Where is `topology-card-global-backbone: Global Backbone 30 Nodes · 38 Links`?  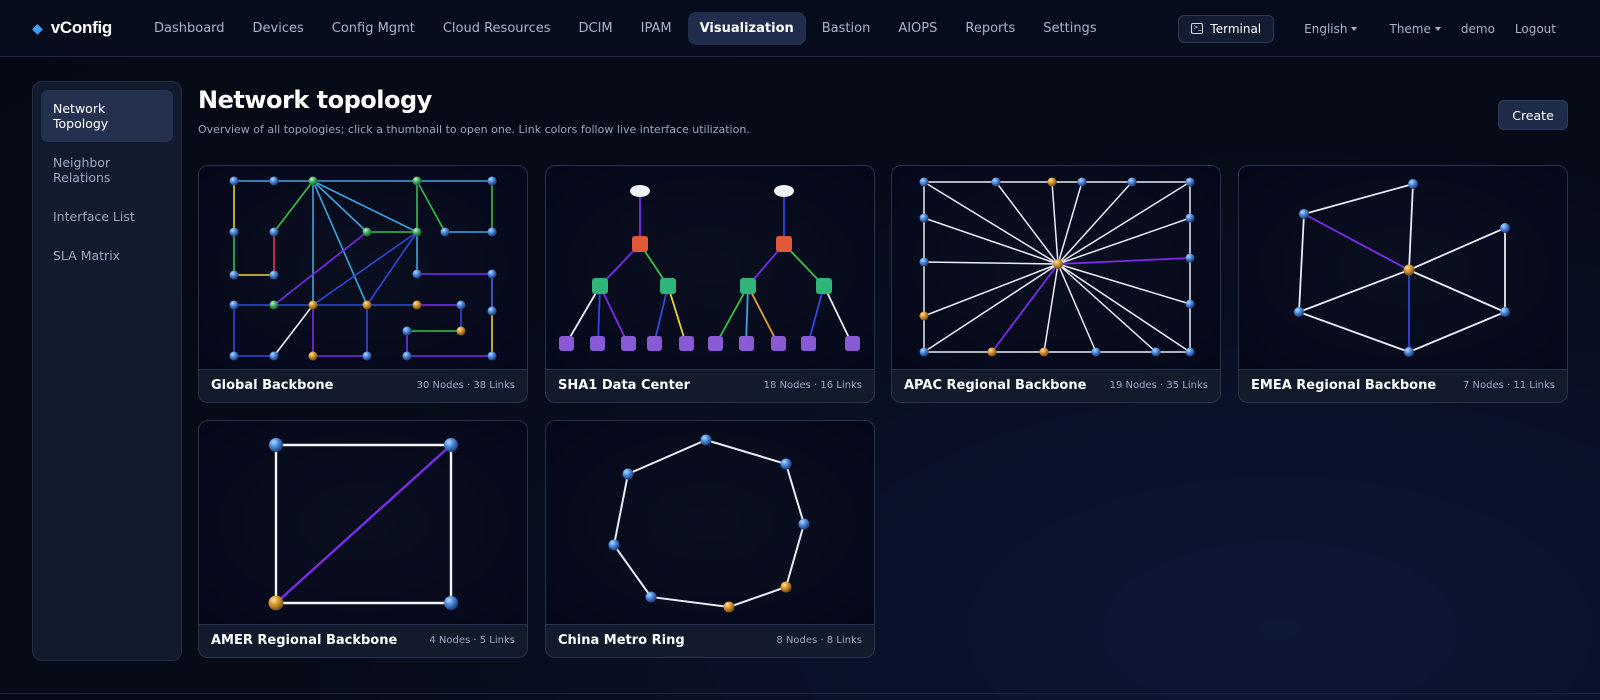 topology-card-global-backbone: Global Backbone 30 Nodes · 38 Links is located at coordinates (363, 284).